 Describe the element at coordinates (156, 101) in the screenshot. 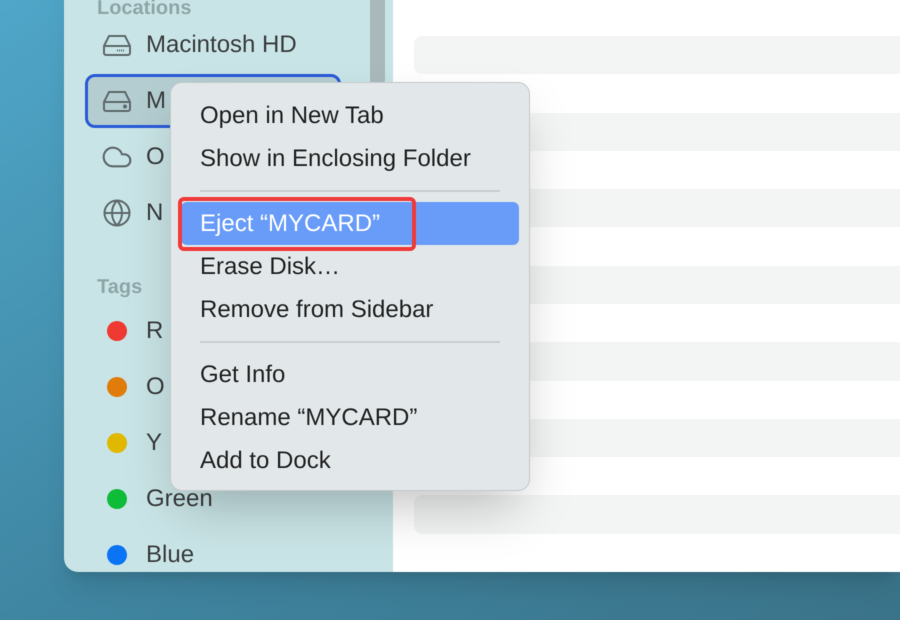

I see `item-label: M` at that location.